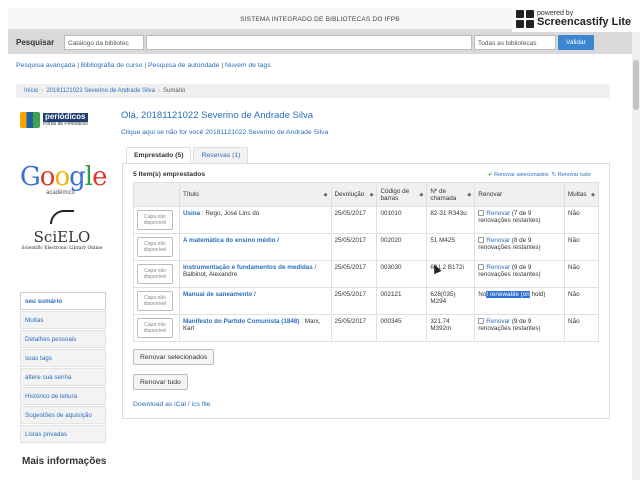 This screenshot has height=480, width=640. I want to click on scielo-wordmark: SciELO, so click(62, 237).